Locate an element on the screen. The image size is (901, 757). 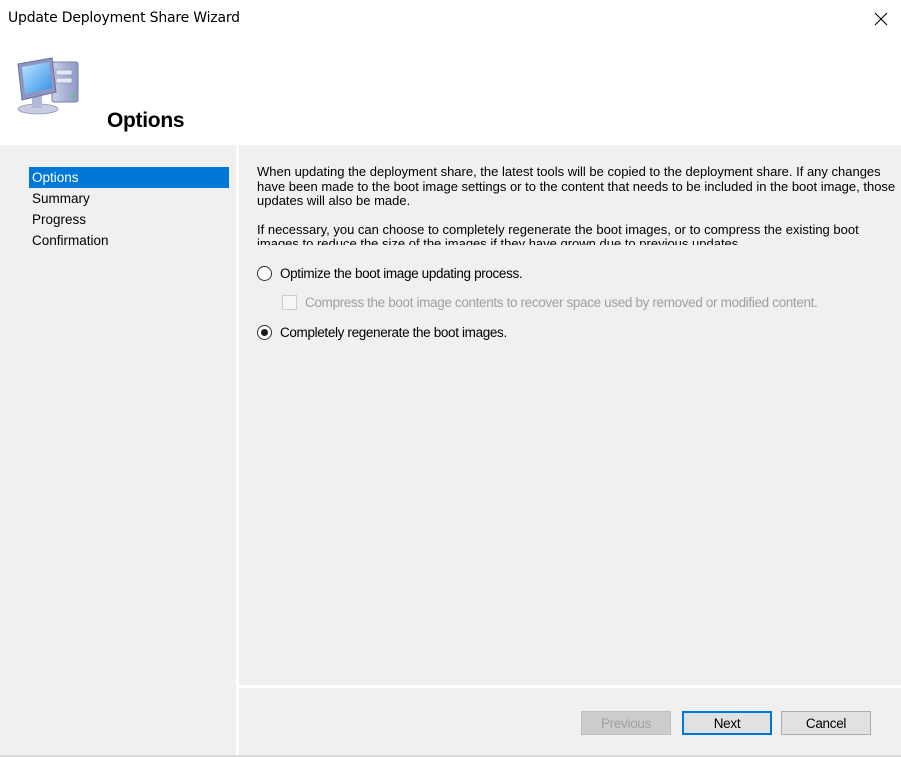
next-button: Next is located at coordinates (727, 723).